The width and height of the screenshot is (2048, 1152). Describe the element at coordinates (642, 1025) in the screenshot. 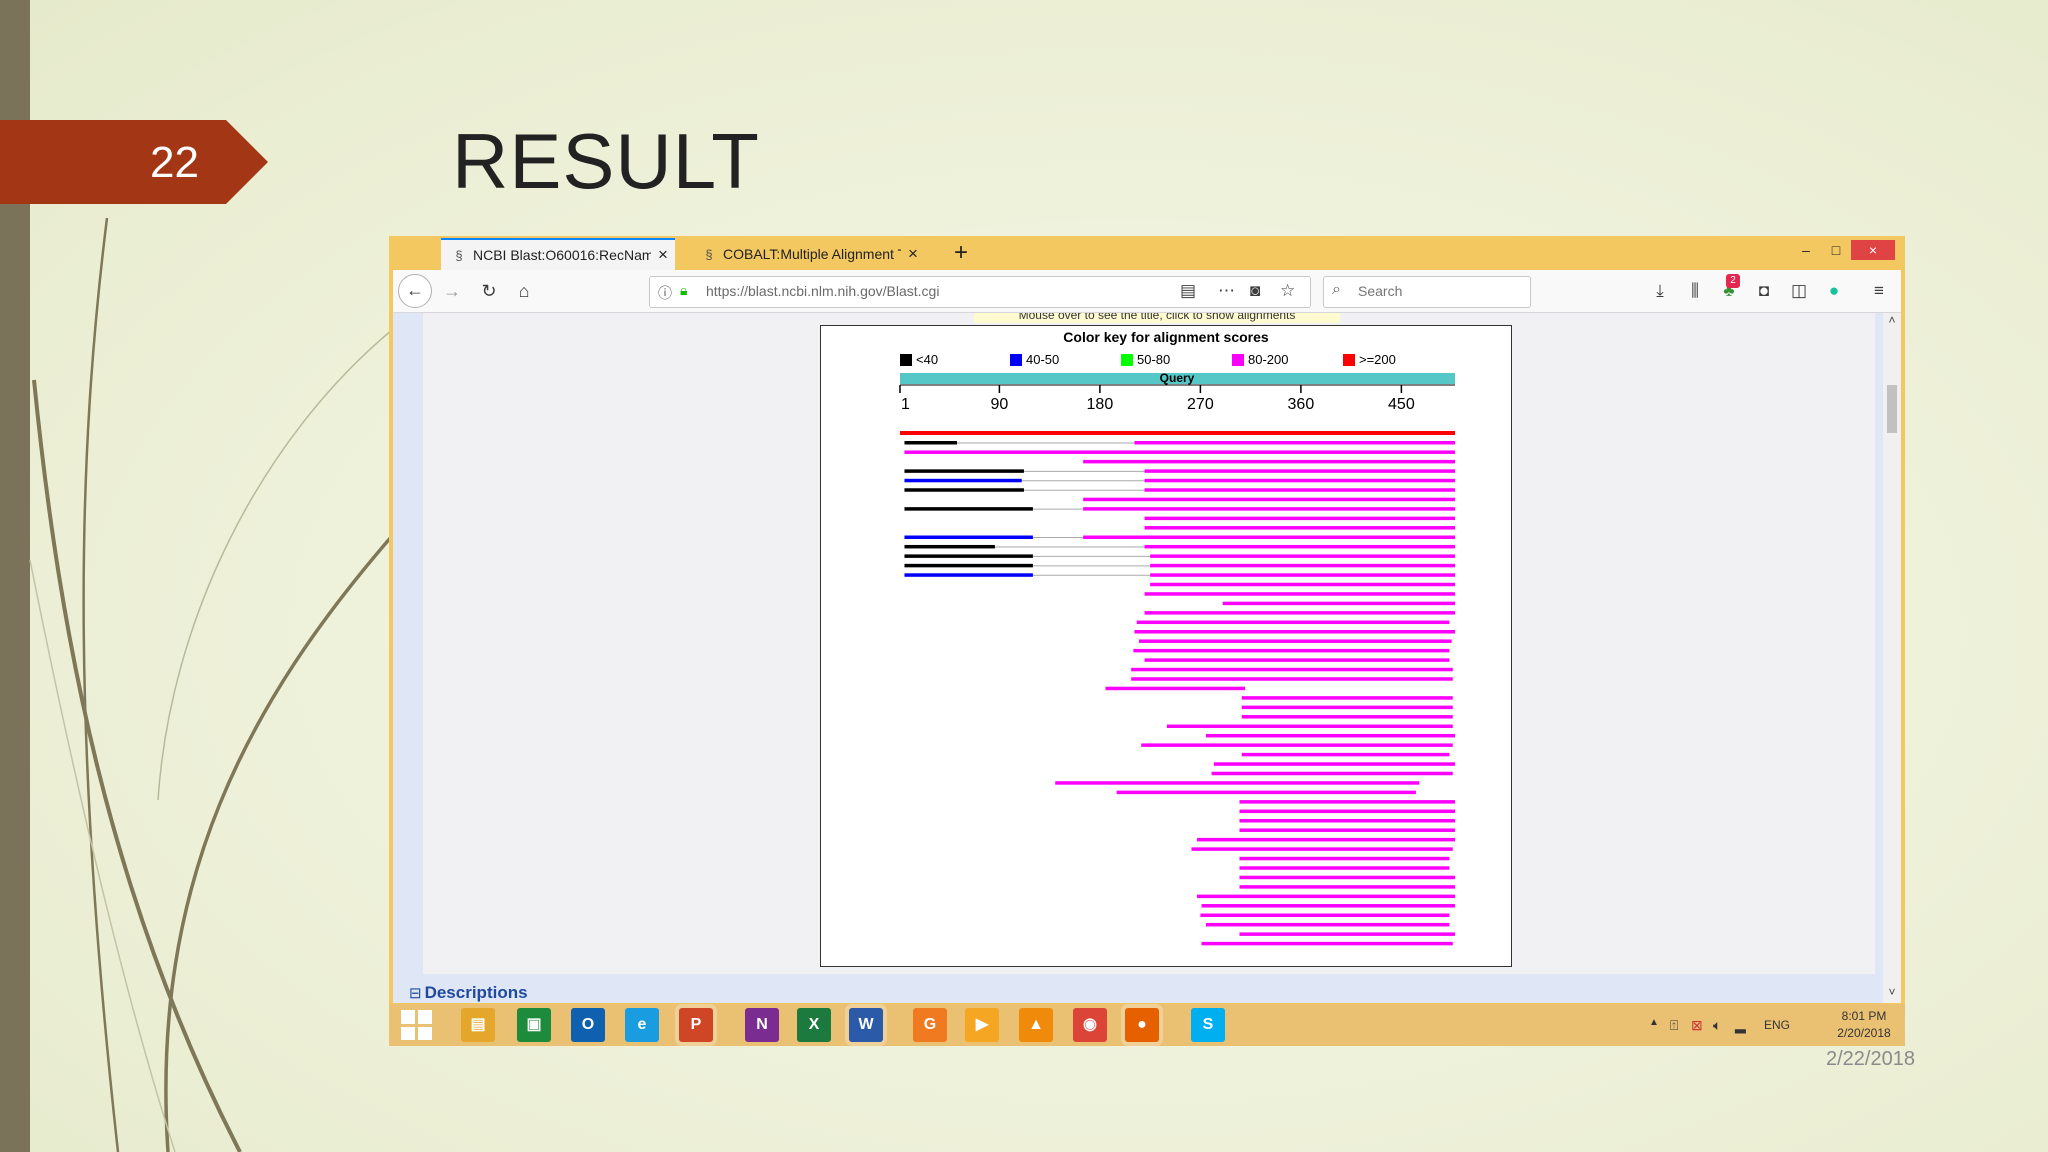

I see `internet-explorer-icon: e` at that location.